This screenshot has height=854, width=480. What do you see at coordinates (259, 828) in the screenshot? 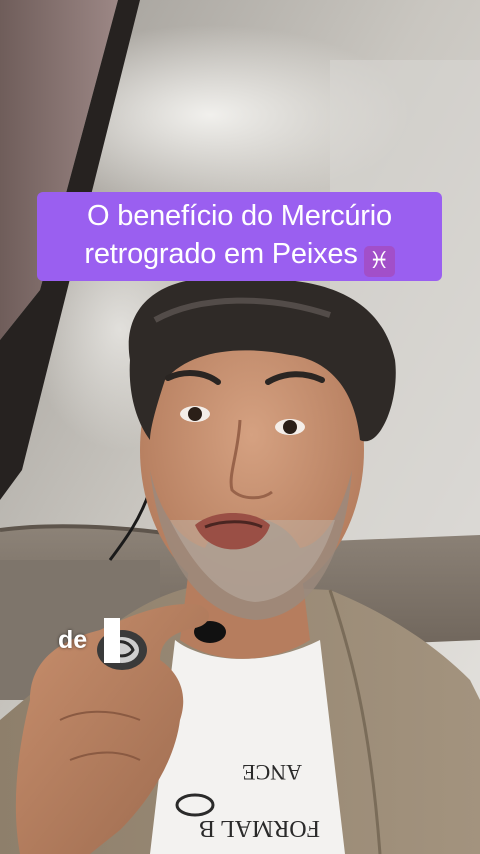
I see `shirt-print-line2: FORMAL B` at bounding box center [259, 828].